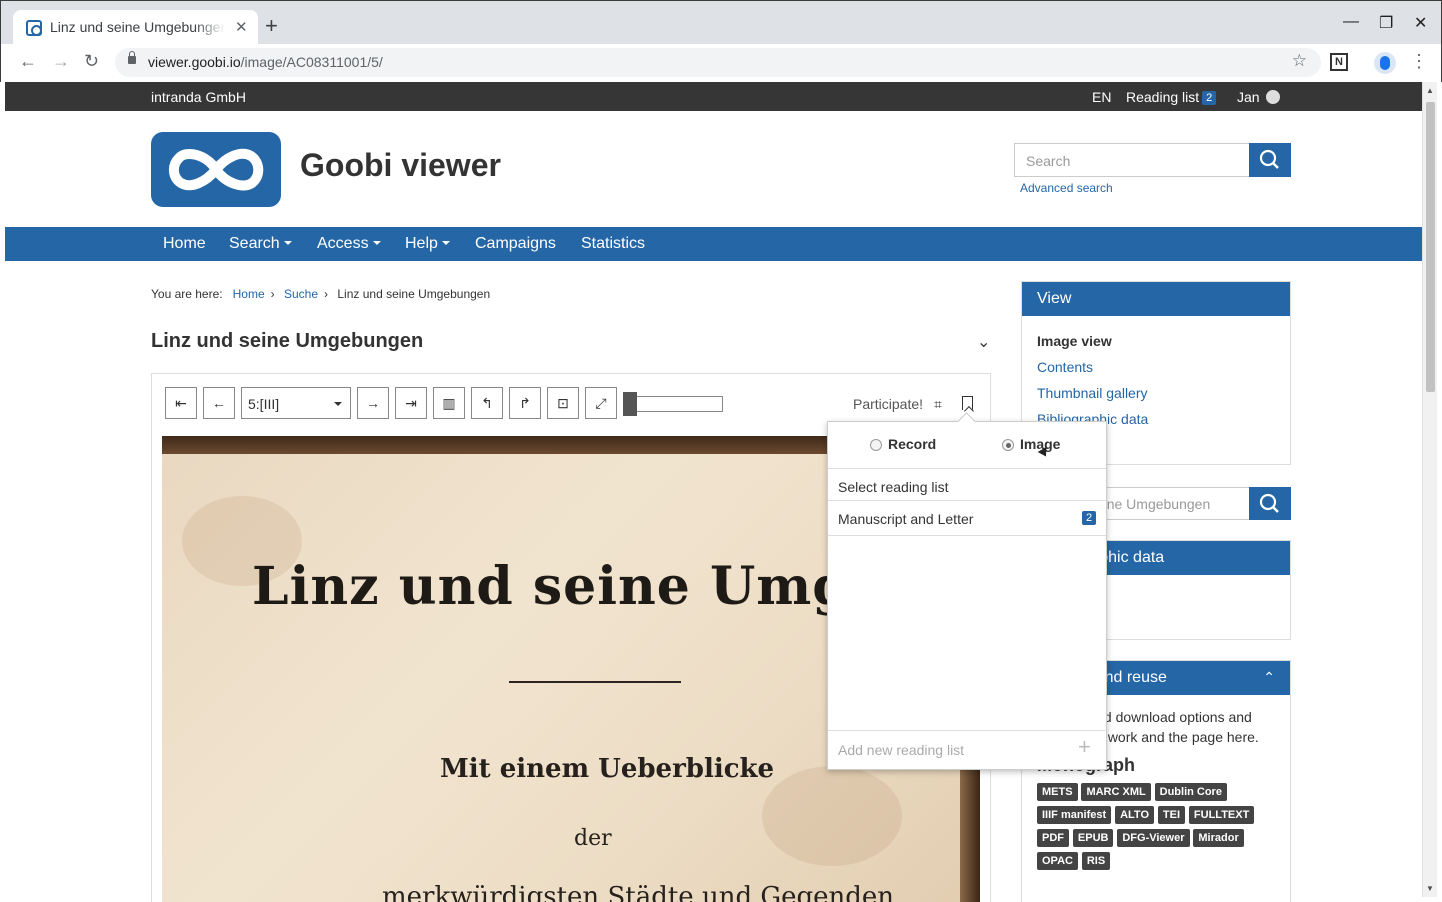 The height and width of the screenshot is (902, 1442). What do you see at coordinates (181, 403) in the screenshot?
I see `first-page-button: ⇤` at bounding box center [181, 403].